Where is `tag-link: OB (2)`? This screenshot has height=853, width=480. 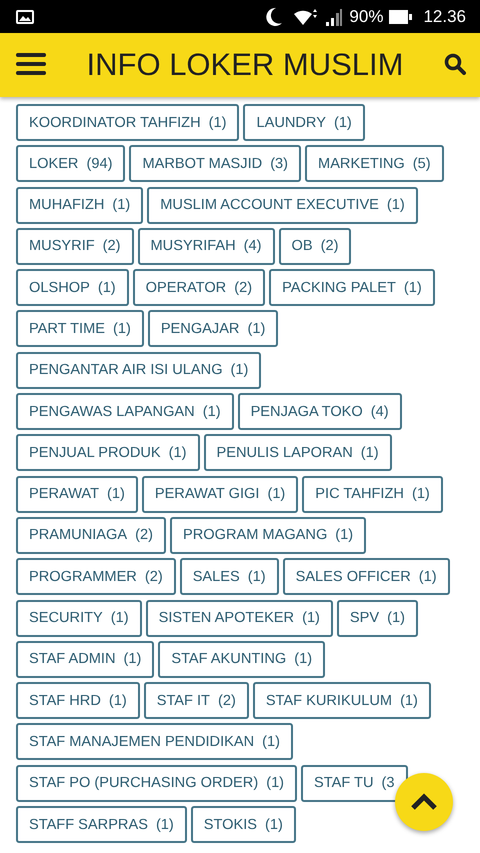 tag-link: OB (2) is located at coordinates (315, 246).